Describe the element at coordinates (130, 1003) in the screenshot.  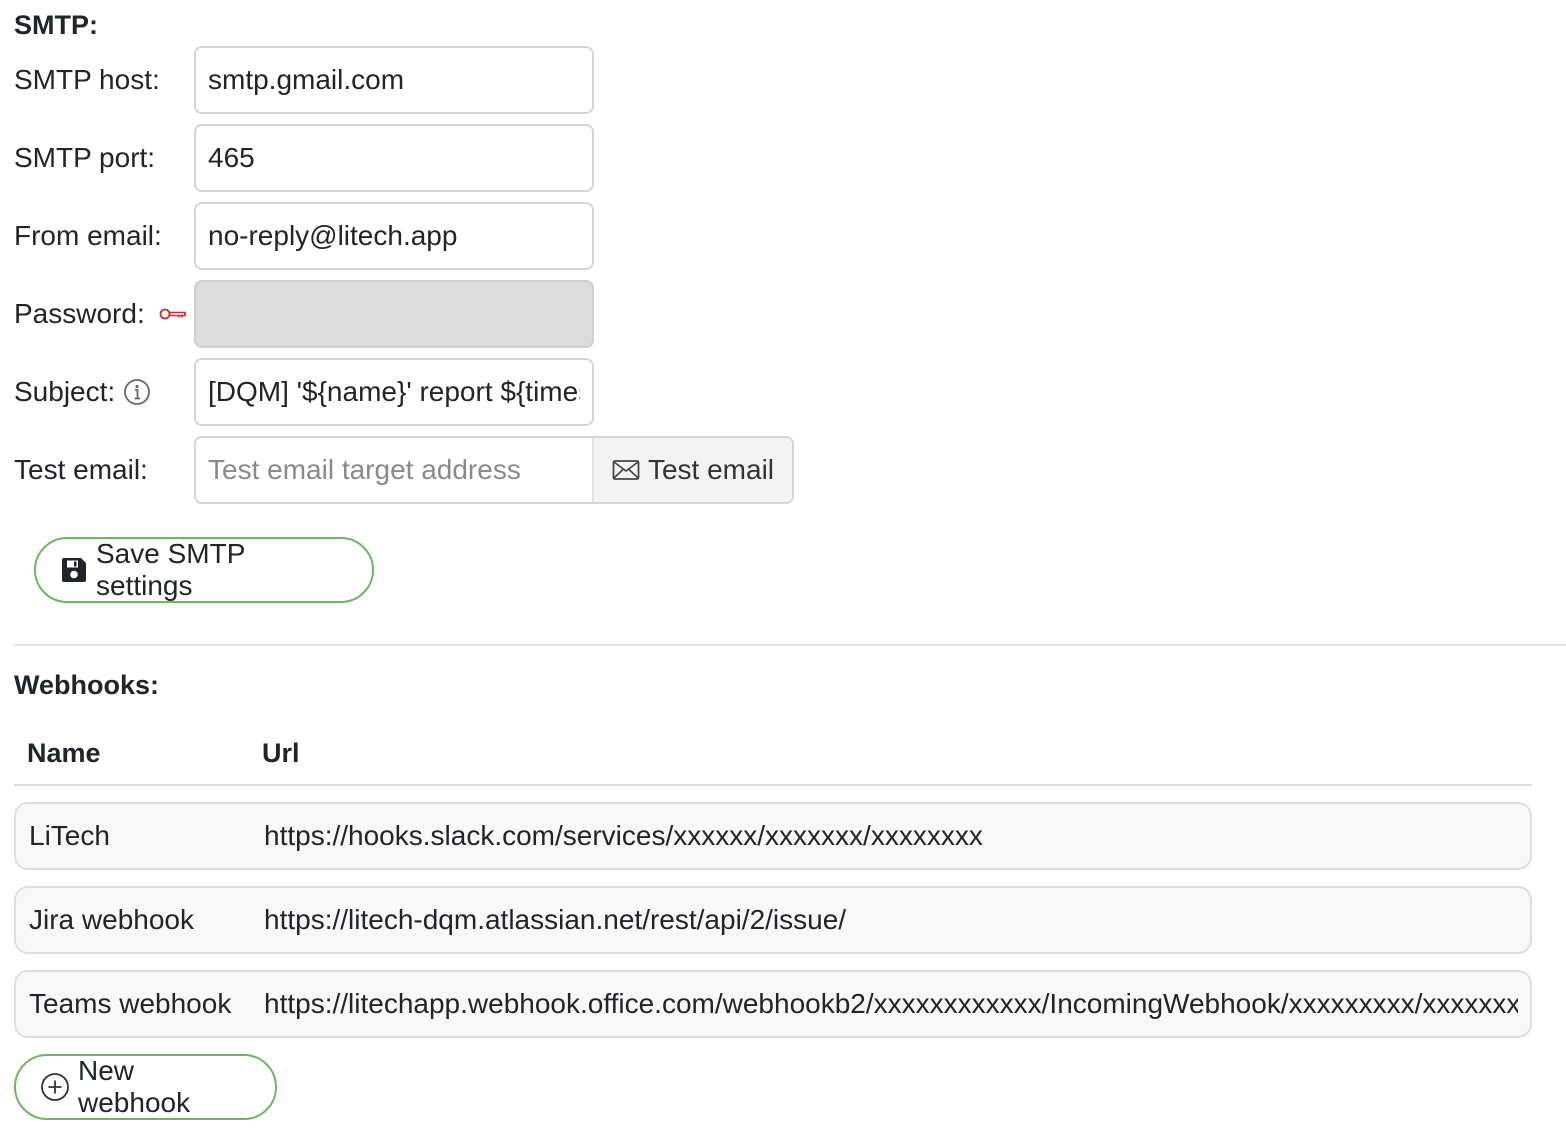
I see `webhook-name: Teams webhook` at that location.